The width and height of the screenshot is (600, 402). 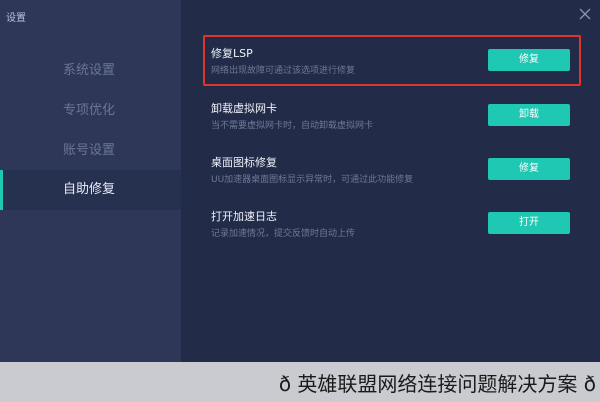 What do you see at coordinates (312, 180) in the screenshot?
I see `setting-description: UU加速器桌面图标显示异常时，可通过此功能修复` at bounding box center [312, 180].